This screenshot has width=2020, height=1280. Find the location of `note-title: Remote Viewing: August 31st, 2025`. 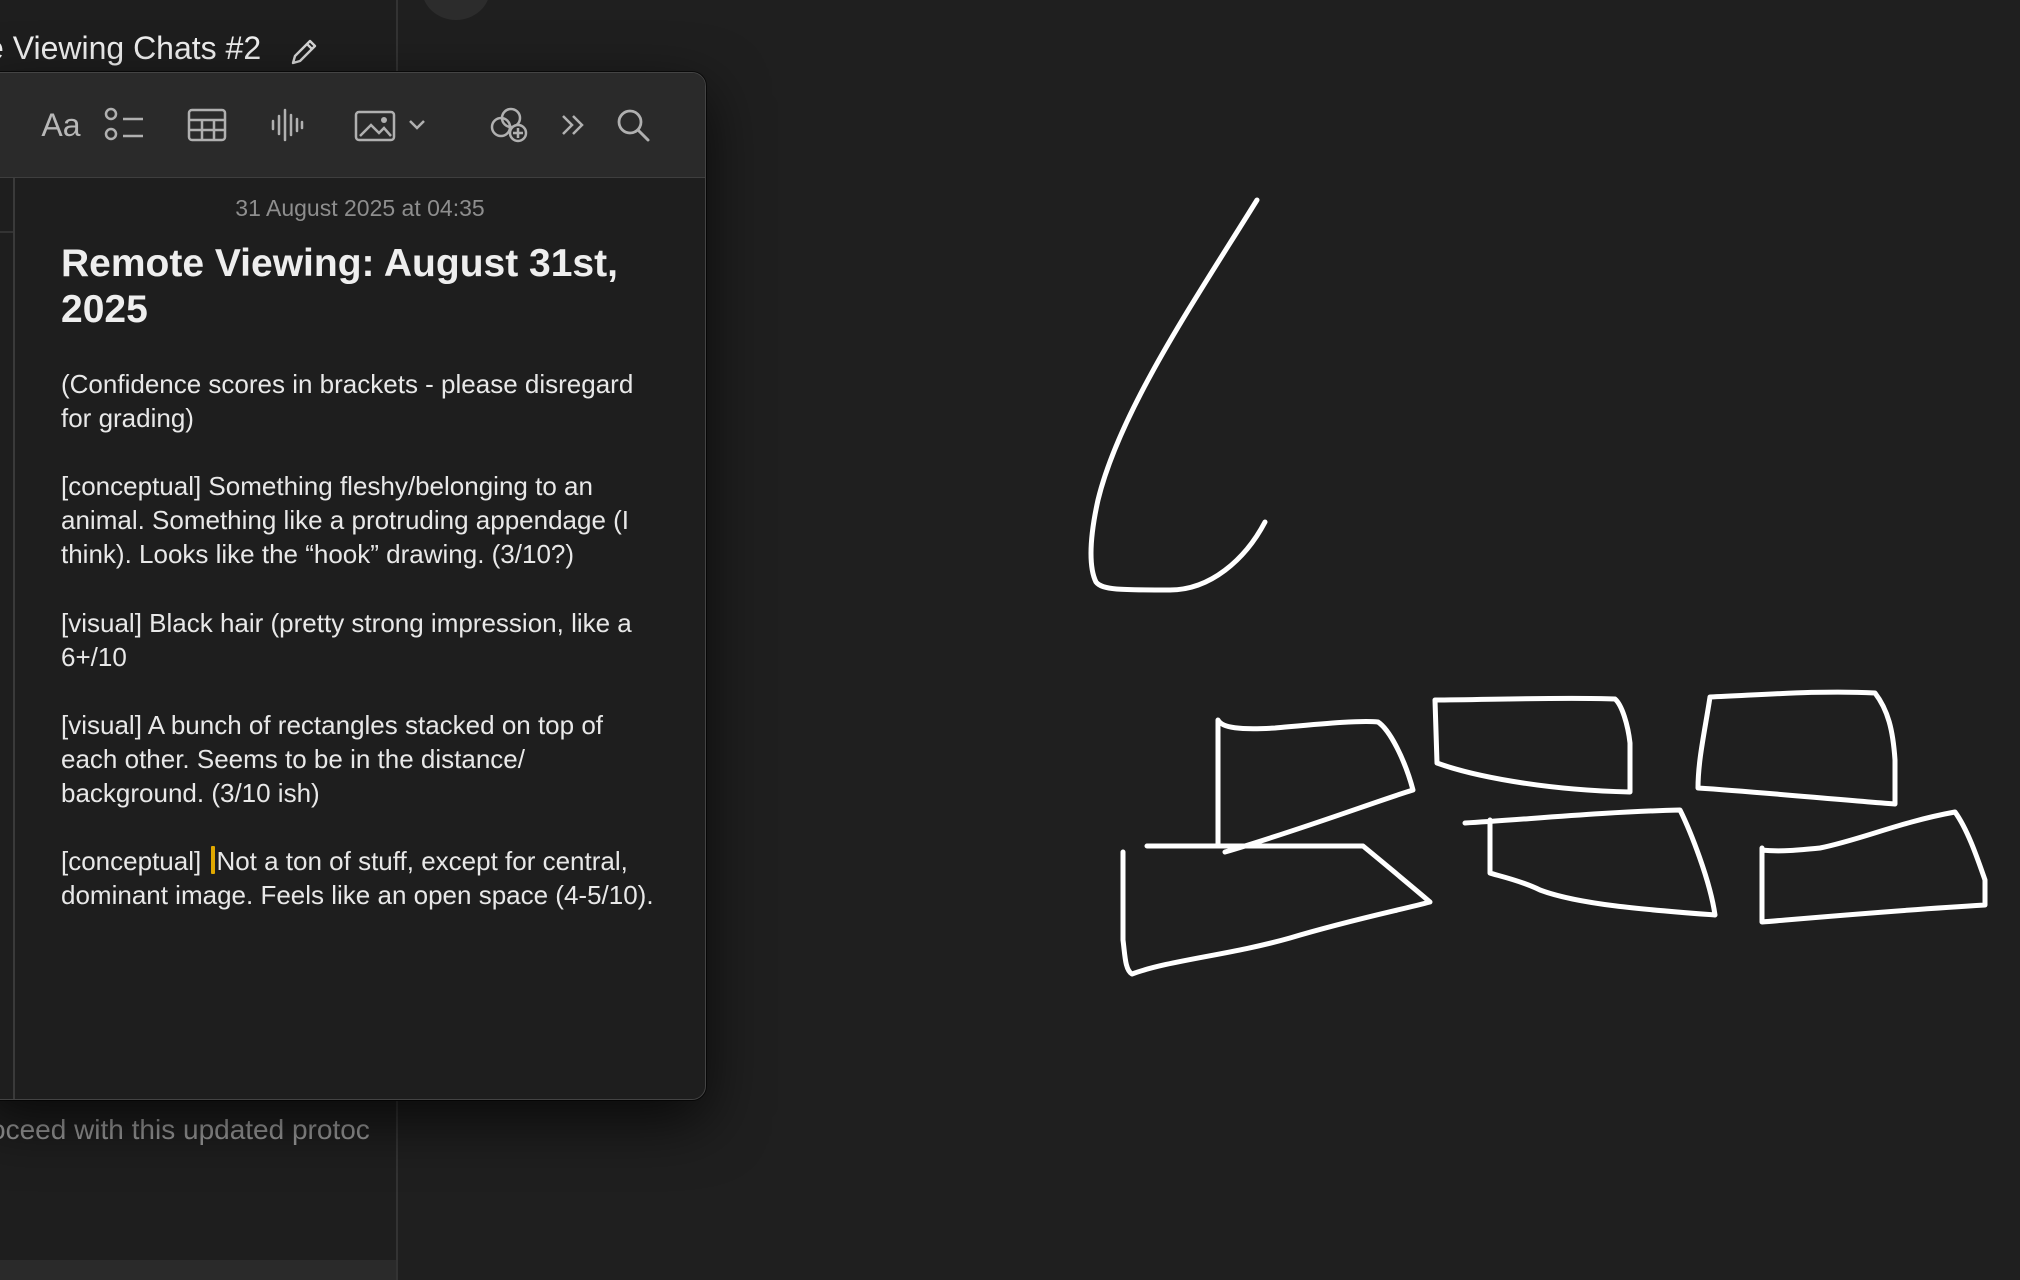

note-title: Remote Viewing: August 31st, 2025 is located at coordinates (361, 287).